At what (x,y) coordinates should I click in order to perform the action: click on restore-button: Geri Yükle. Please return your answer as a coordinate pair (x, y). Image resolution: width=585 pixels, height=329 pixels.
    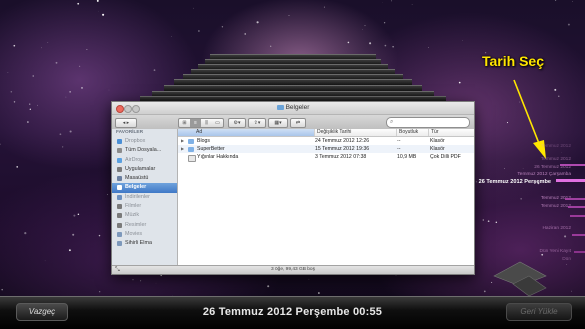
    Looking at the image, I should click on (539, 312).